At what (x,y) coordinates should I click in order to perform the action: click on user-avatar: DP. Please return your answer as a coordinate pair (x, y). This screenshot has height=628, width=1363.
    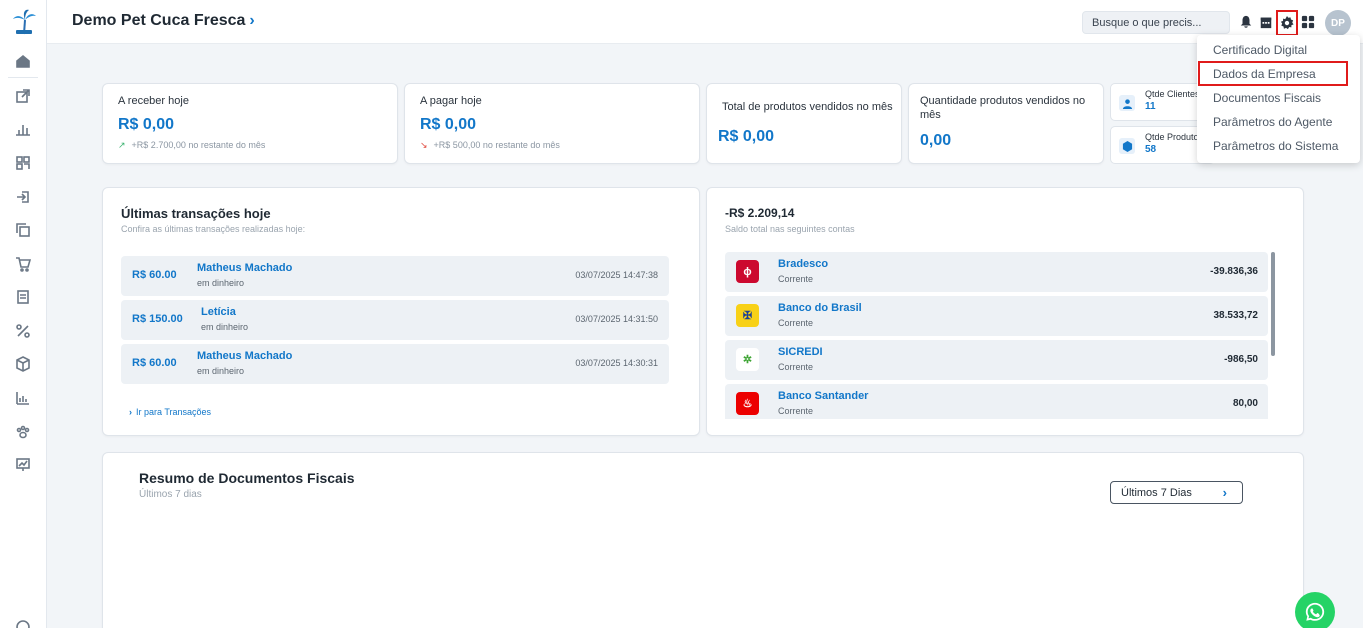
    Looking at the image, I should click on (1338, 23).